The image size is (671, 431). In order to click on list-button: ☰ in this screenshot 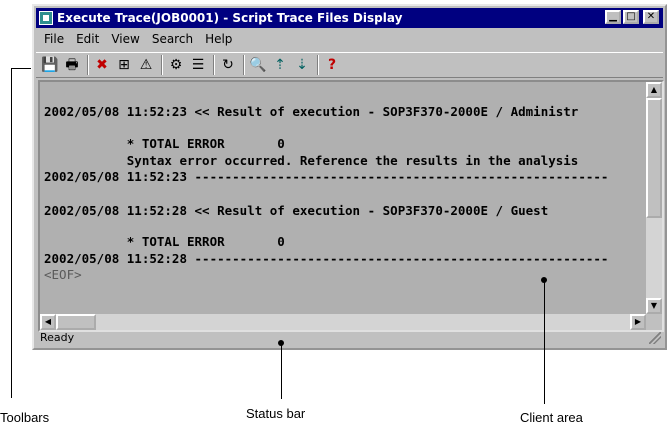, I will do `click(198, 65)`.